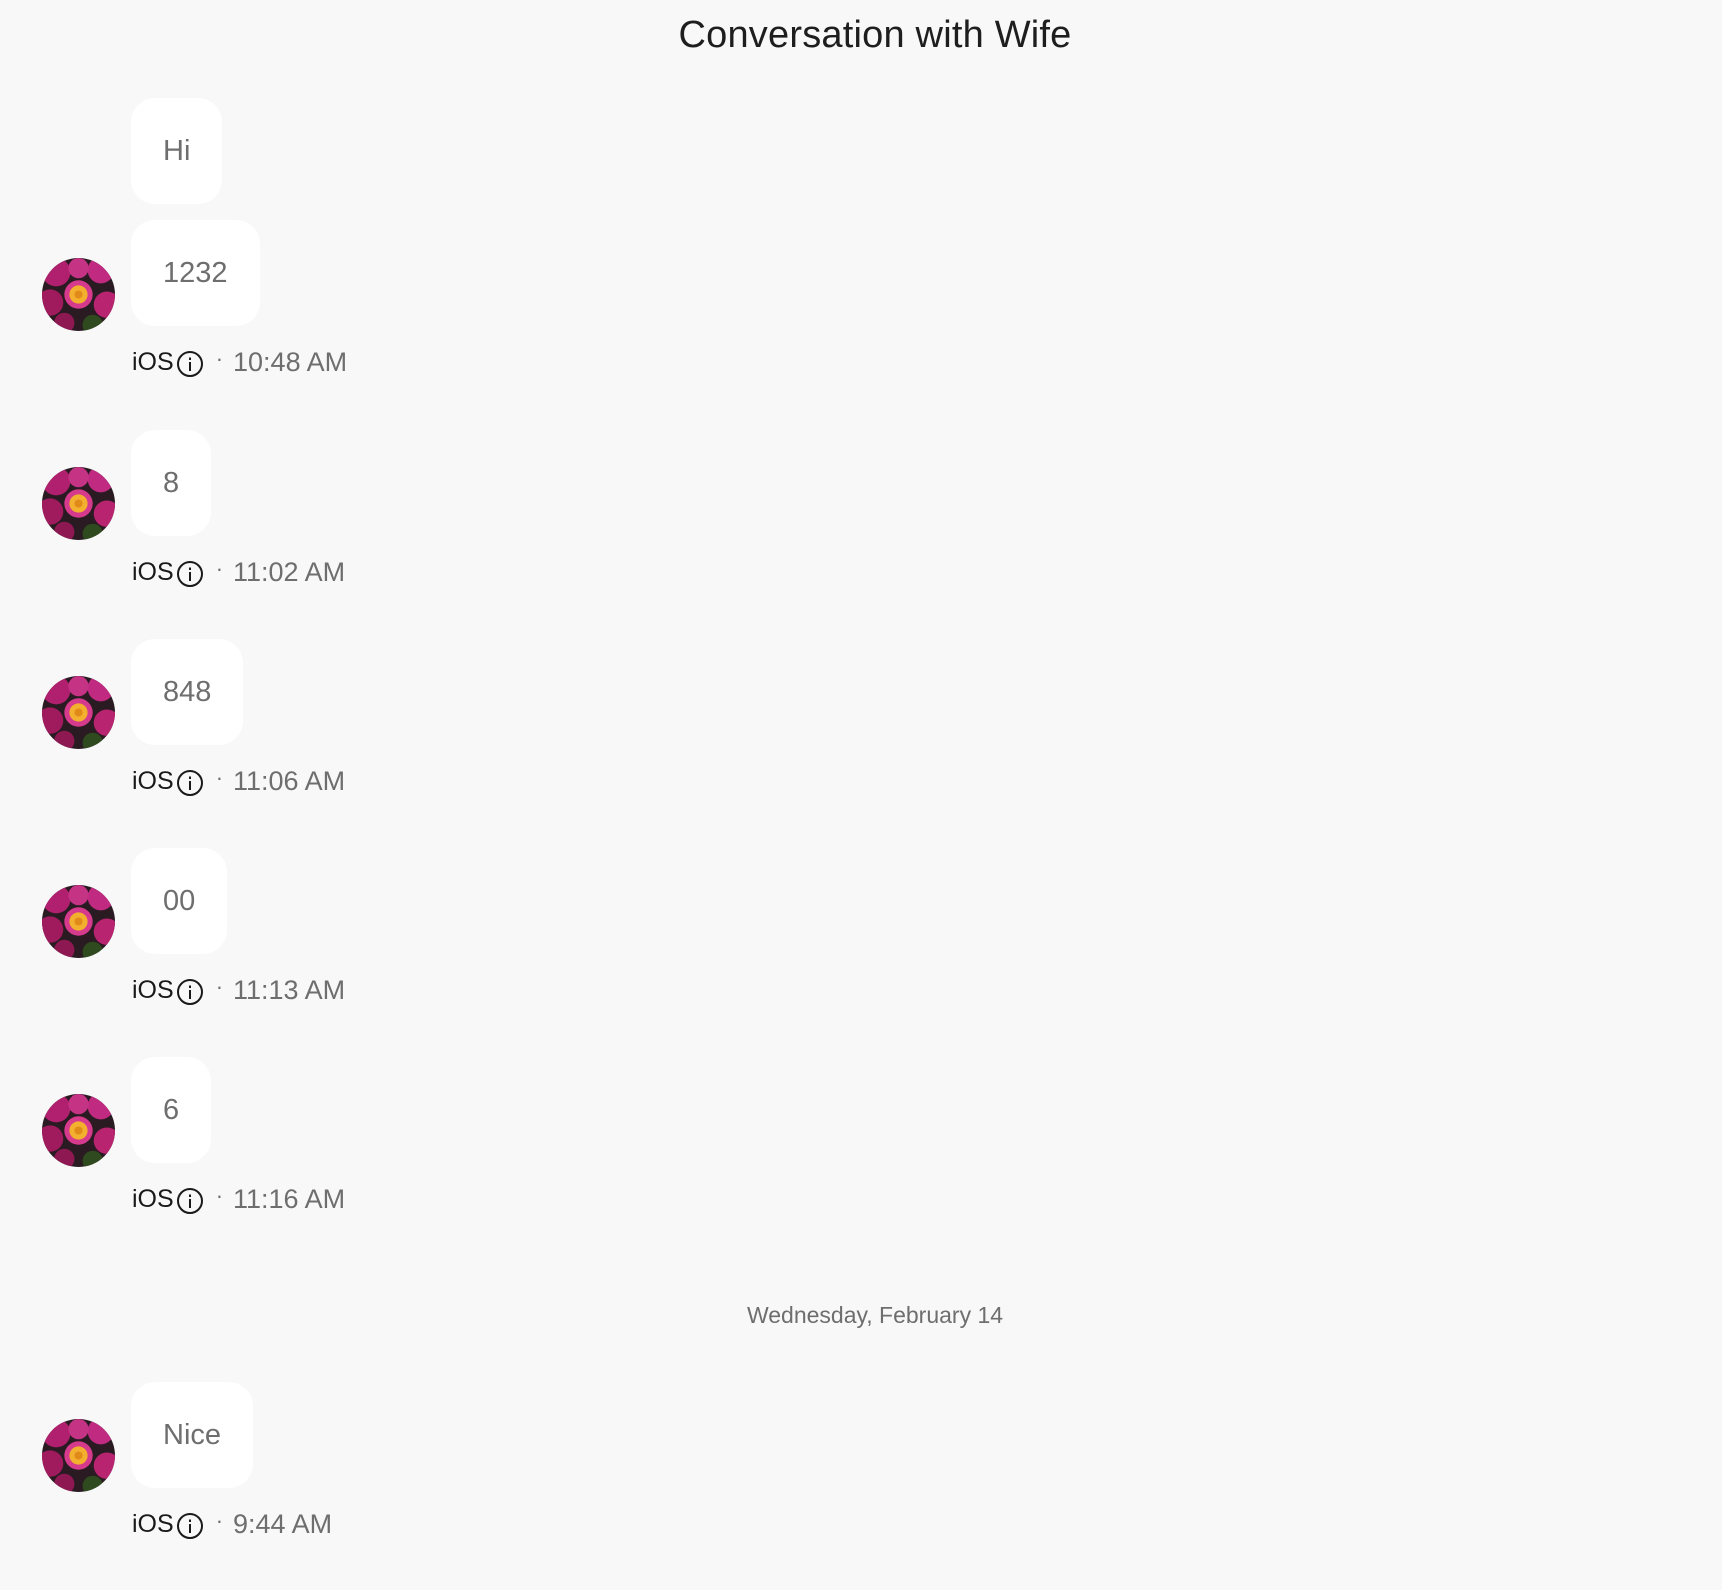 Image resolution: width=1722 pixels, height=1590 pixels. Describe the element at coordinates (187, 692) in the screenshot. I see `message-bubble: 848` at that location.